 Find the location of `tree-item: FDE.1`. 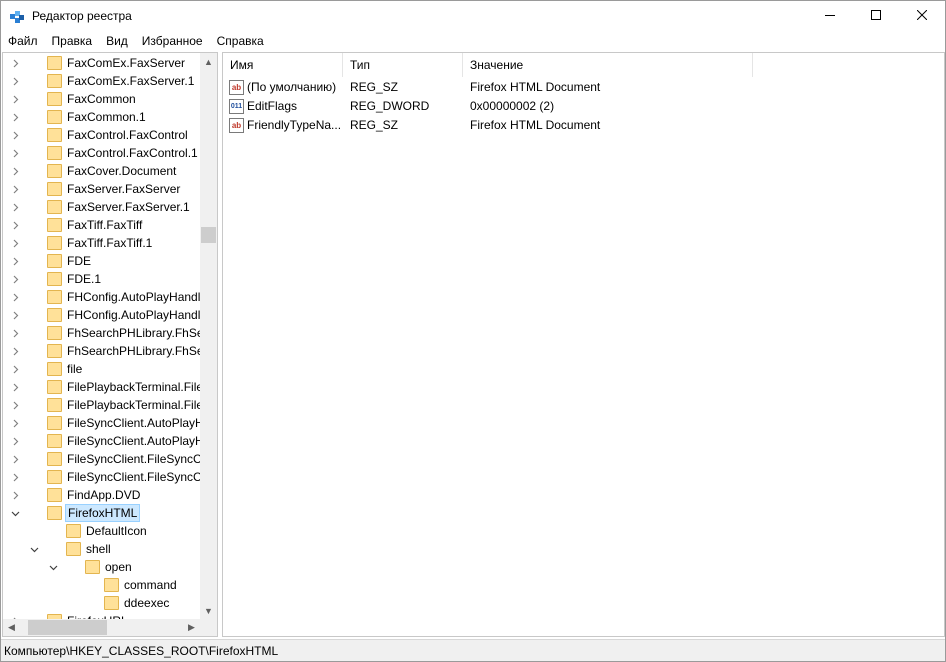

tree-item: FDE.1 is located at coordinates (101, 279).